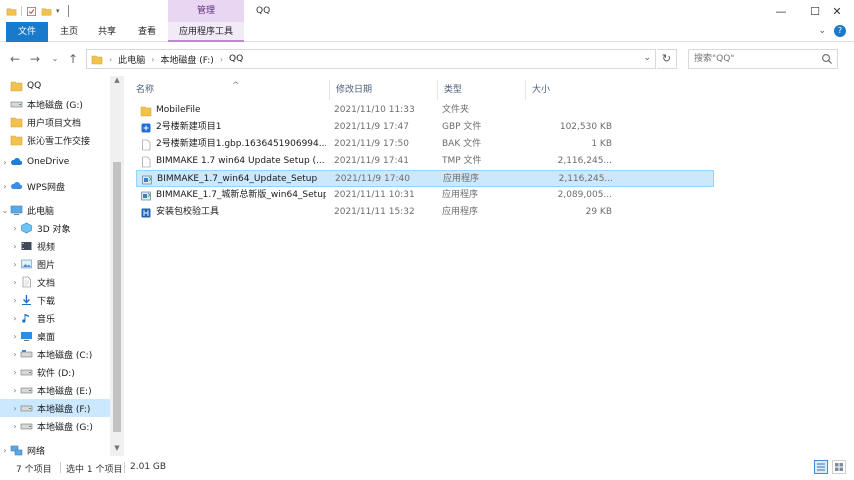 The height and width of the screenshot is (480, 854). I want to click on scroll-down-icon: ▼, so click(117, 450).